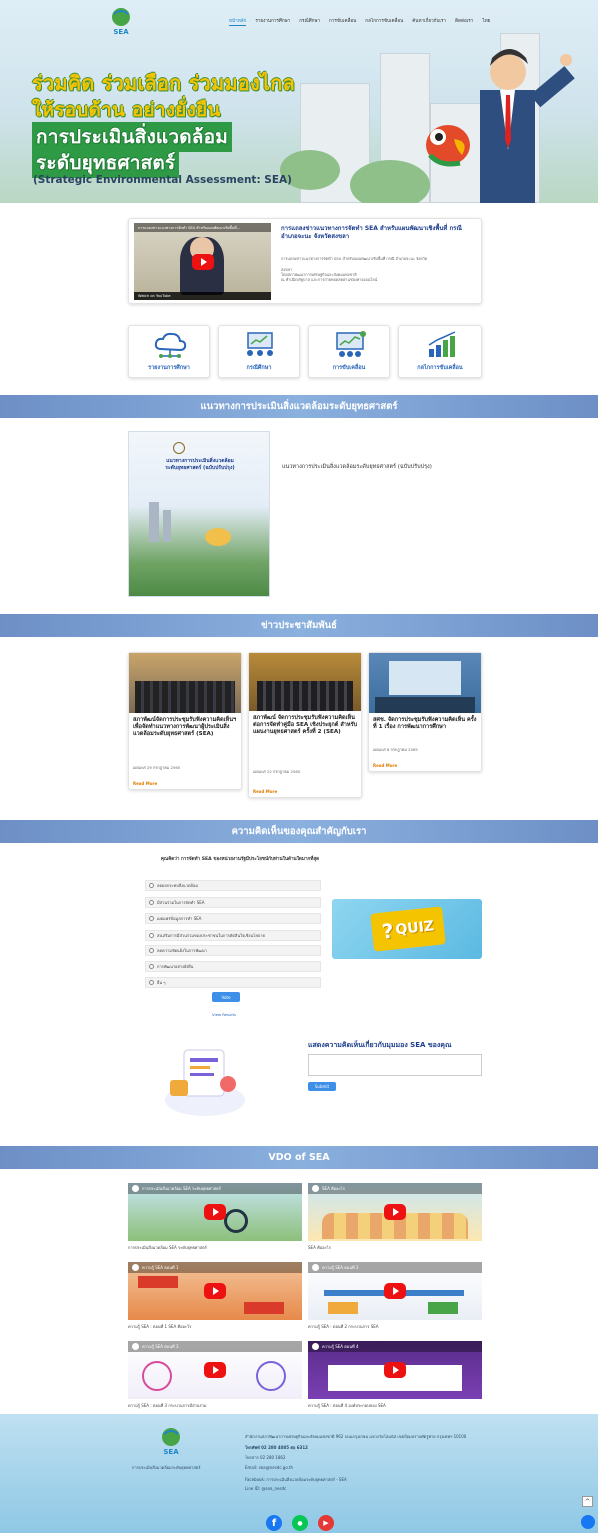  I want to click on facebook-icon: f, so click(274, 1523).